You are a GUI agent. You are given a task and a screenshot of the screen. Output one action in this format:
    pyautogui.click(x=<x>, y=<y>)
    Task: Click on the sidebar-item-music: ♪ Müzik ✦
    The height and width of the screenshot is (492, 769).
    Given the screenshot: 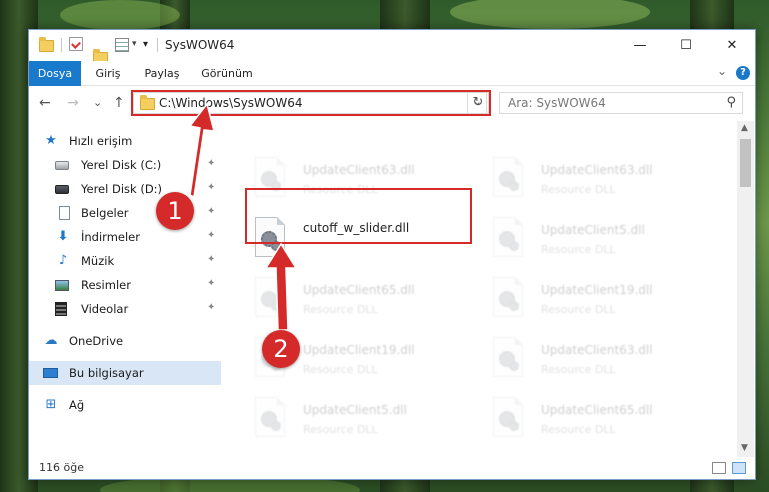 What is the action you would take?
    pyautogui.click(x=125, y=261)
    